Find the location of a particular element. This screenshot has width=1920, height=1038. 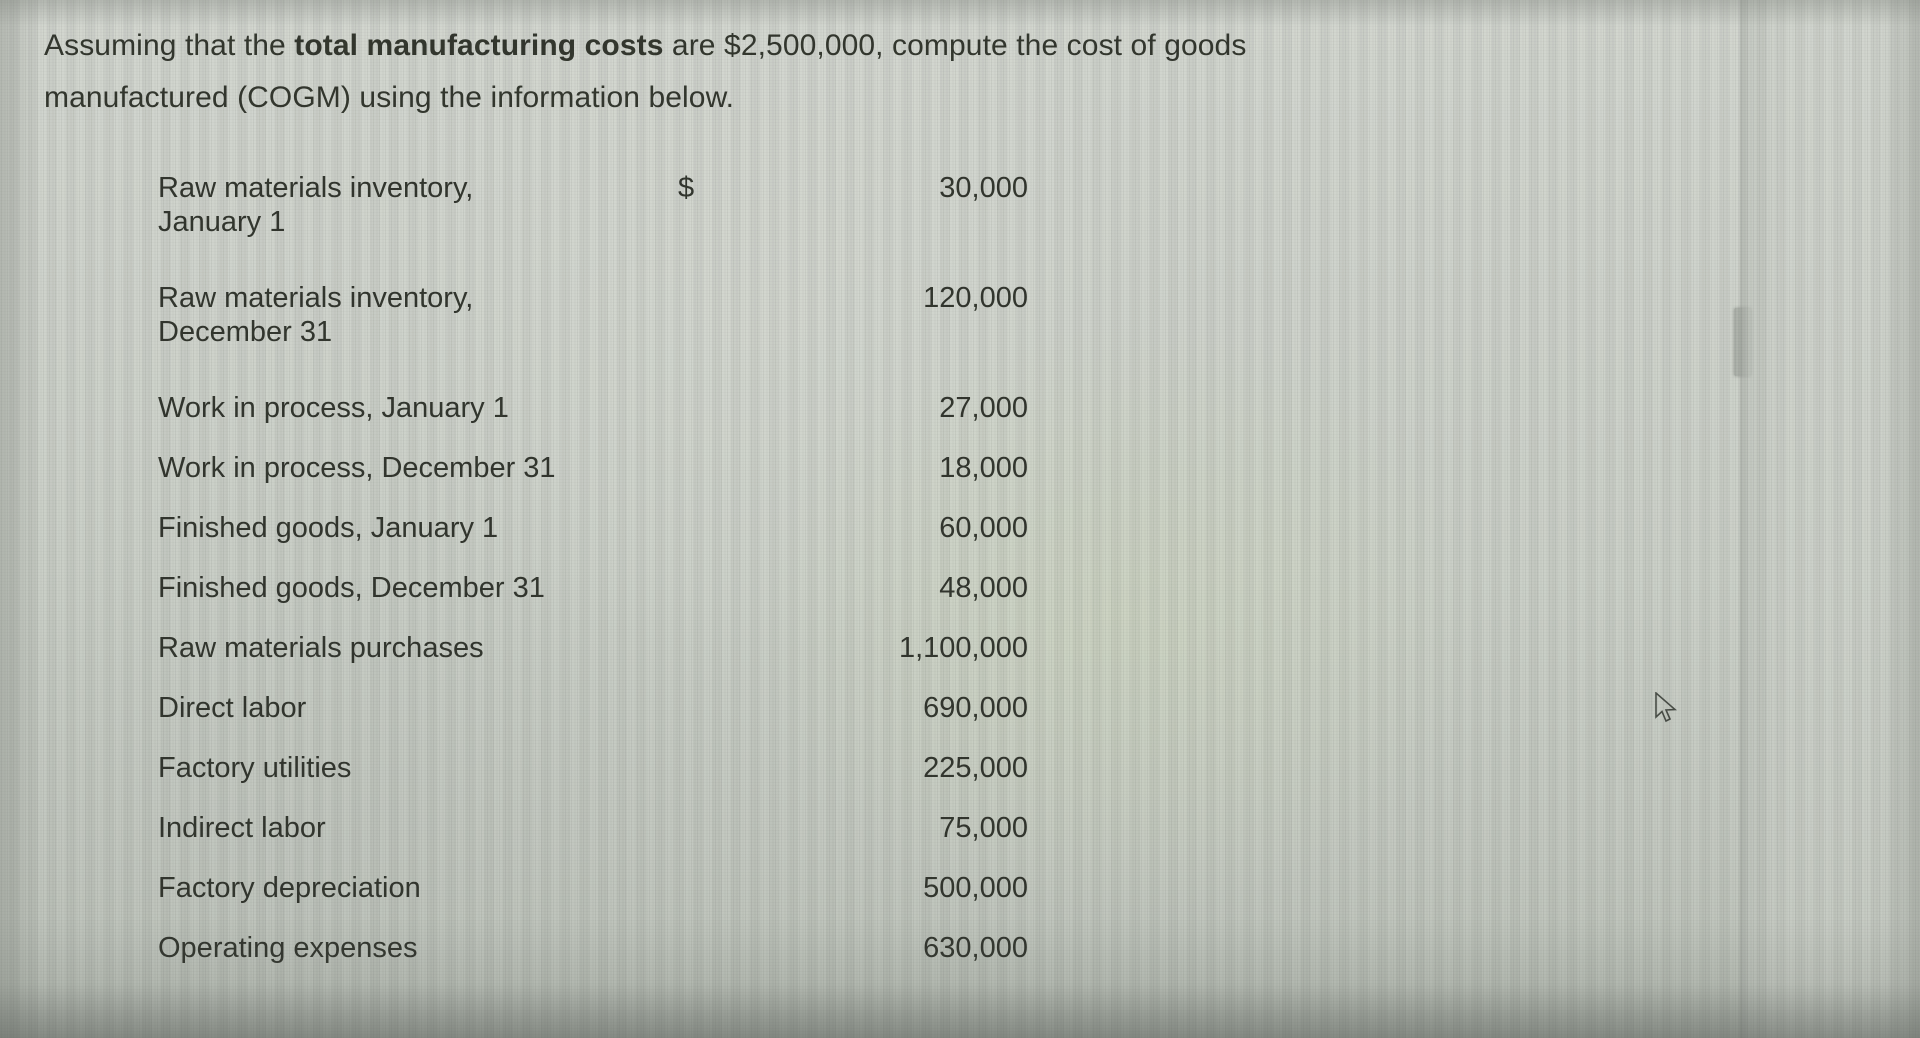

table-row: Raw materials purchases 1,100,000 is located at coordinates (593, 655).